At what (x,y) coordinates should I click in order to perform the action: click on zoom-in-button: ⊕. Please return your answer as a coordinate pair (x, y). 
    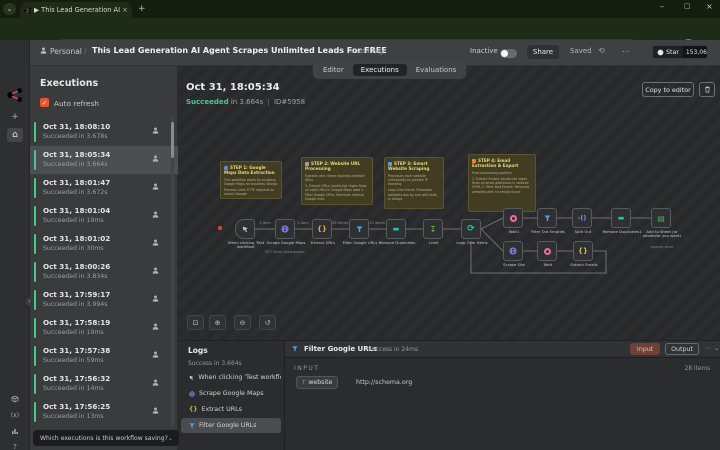
    Looking at the image, I should click on (217, 322).